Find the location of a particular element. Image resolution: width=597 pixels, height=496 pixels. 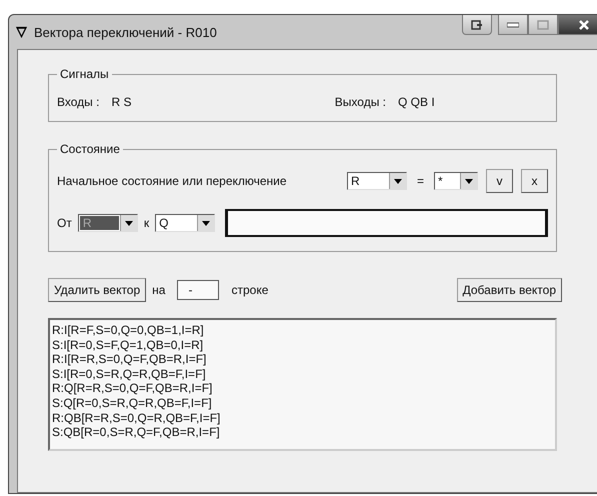

to-label: к is located at coordinates (147, 223).